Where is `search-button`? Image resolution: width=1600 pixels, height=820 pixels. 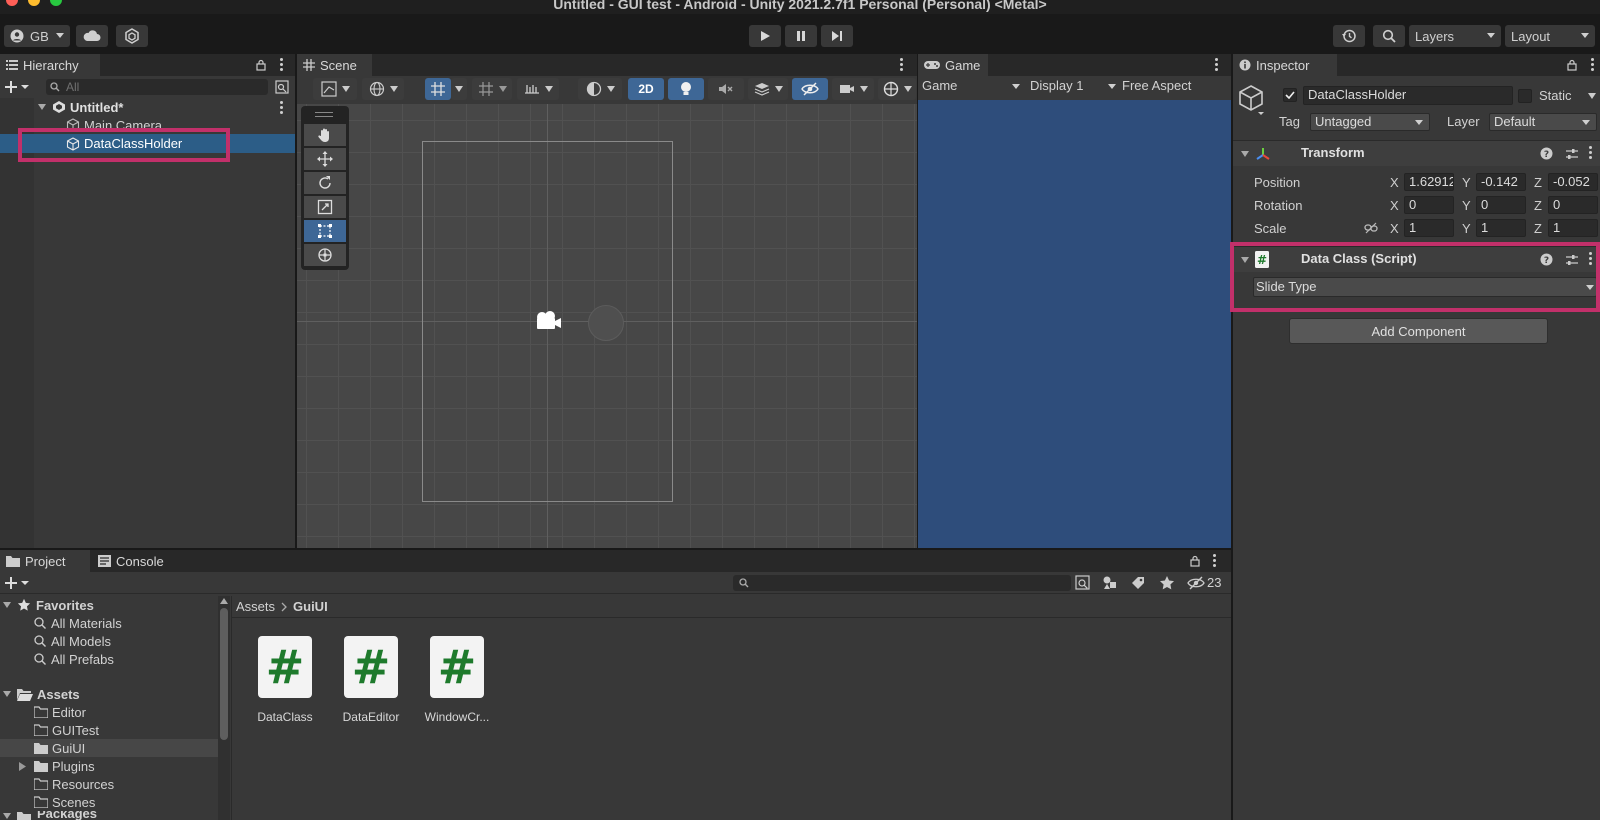
search-button is located at coordinates (1389, 36).